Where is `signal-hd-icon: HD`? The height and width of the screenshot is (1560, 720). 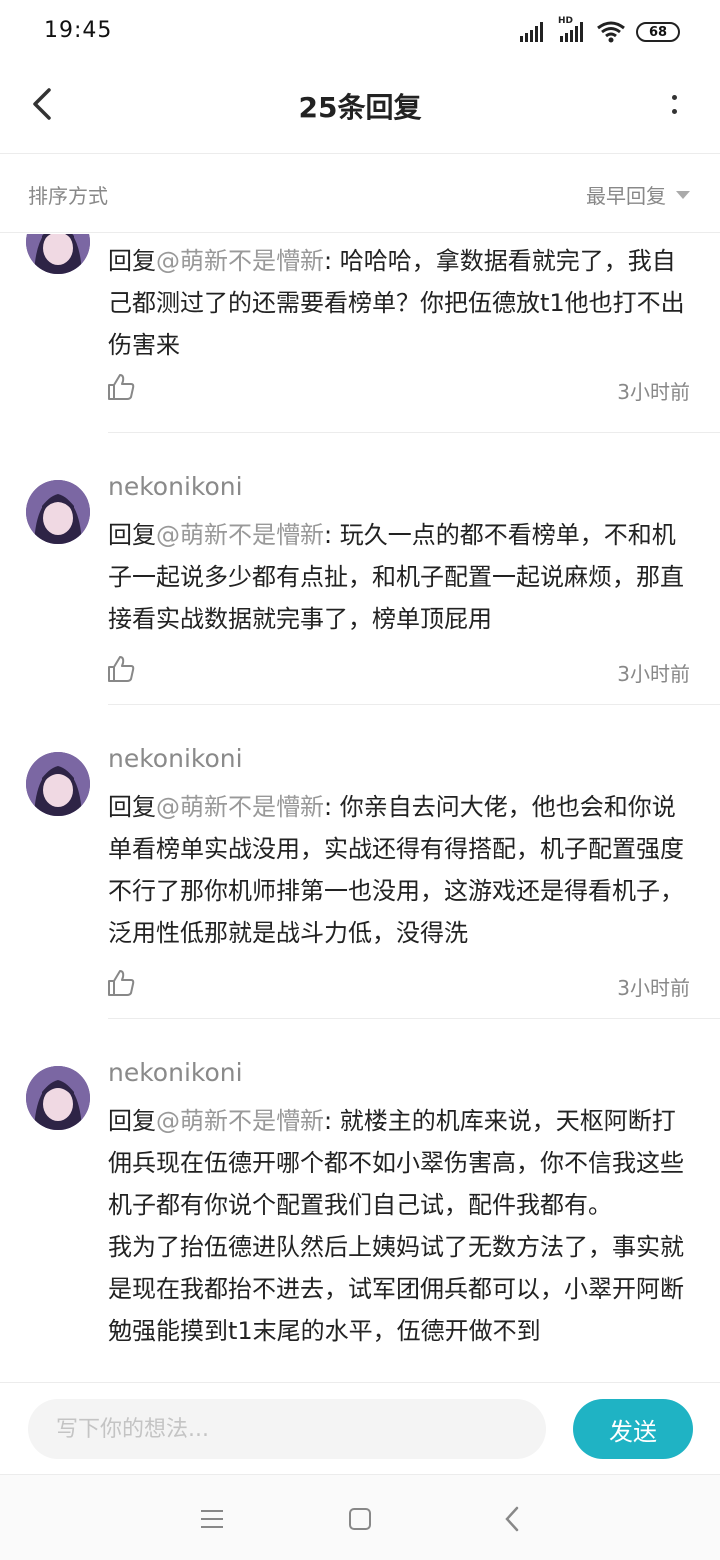 signal-hd-icon: HD is located at coordinates (572, 29).